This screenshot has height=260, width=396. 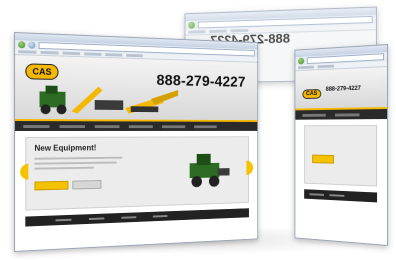 I want to click on cta-button-secondary, so click(x=87, y=185).